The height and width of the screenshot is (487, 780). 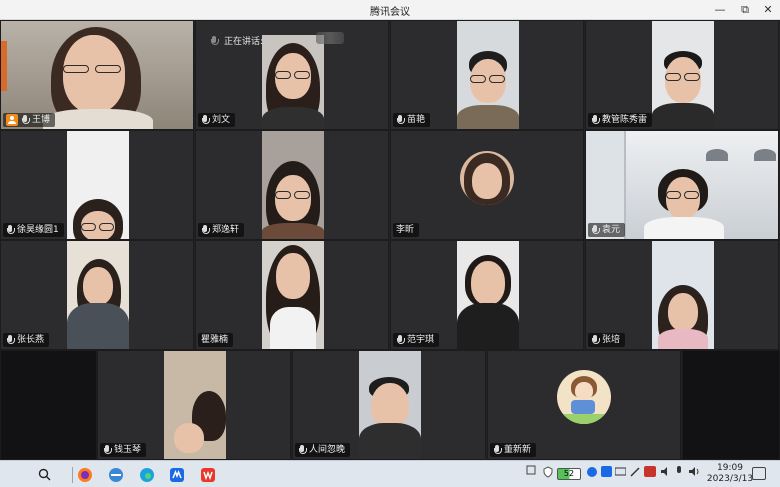 What do you see at coordinates (115, 474) in the screenshot?
I see `ie-icon` at bounding box center [115, 474].